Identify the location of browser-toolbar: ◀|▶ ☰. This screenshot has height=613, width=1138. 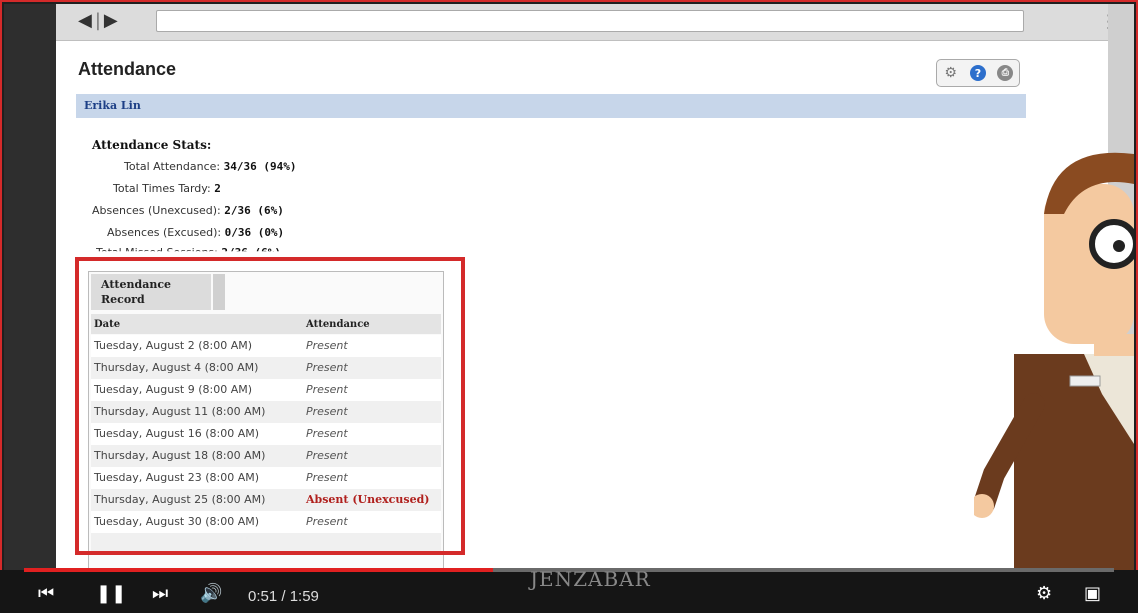
(590, 22).